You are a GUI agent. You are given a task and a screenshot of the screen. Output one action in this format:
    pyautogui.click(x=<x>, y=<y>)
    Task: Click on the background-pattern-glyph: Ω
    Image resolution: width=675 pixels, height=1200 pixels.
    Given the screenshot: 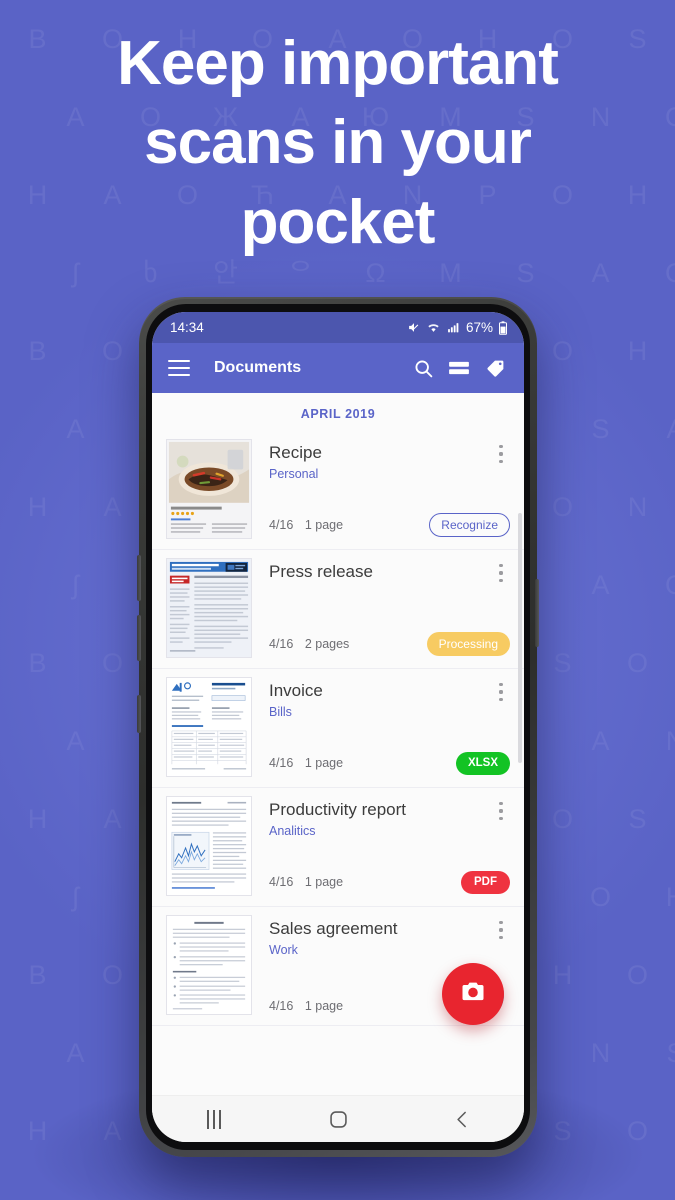 What is the action you would take?
    pyautogui.click(x=375, y=272)
    